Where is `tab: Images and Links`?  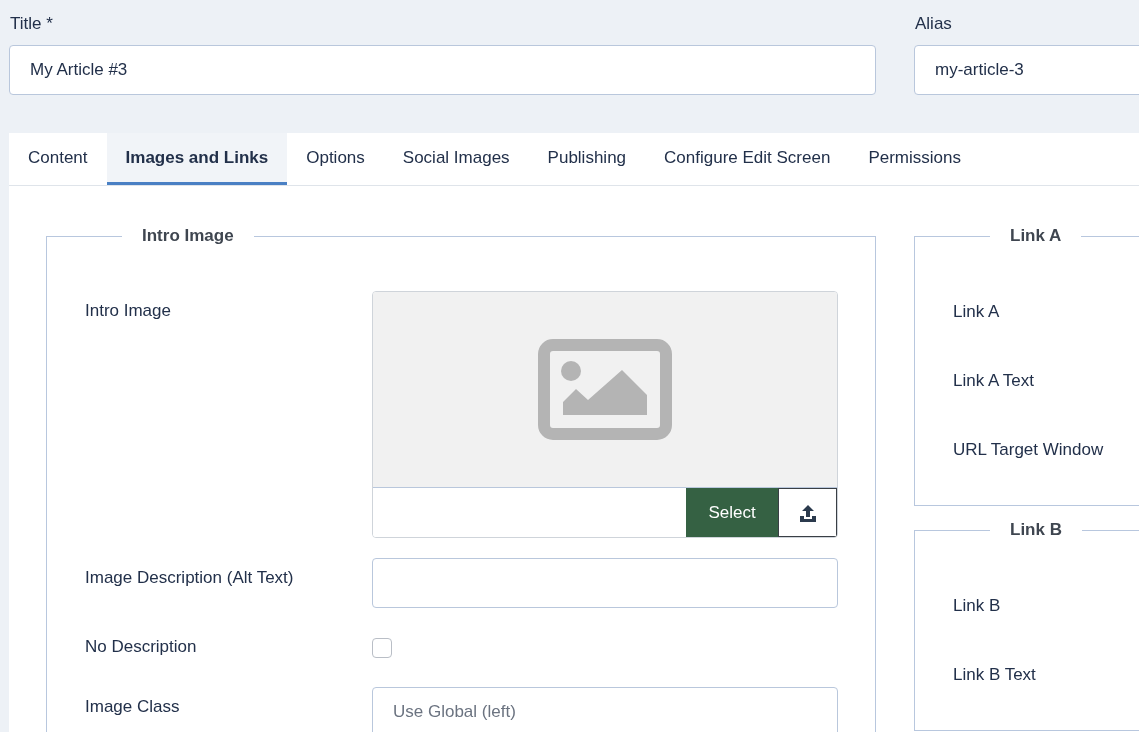
tab: Images and Links is located at coordinates (197, 159).